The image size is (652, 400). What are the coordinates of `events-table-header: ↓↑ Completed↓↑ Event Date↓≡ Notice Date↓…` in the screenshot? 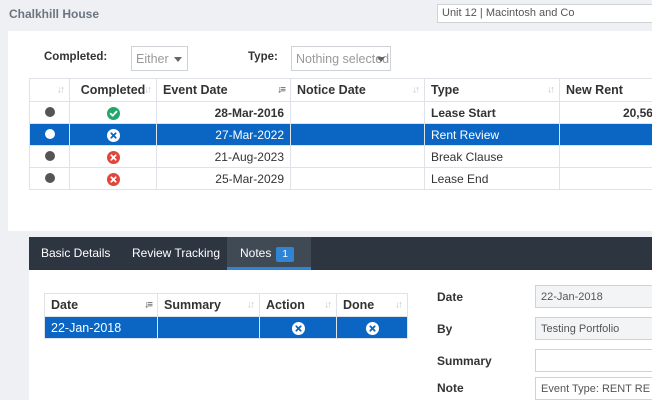 It's located at (341, 90).